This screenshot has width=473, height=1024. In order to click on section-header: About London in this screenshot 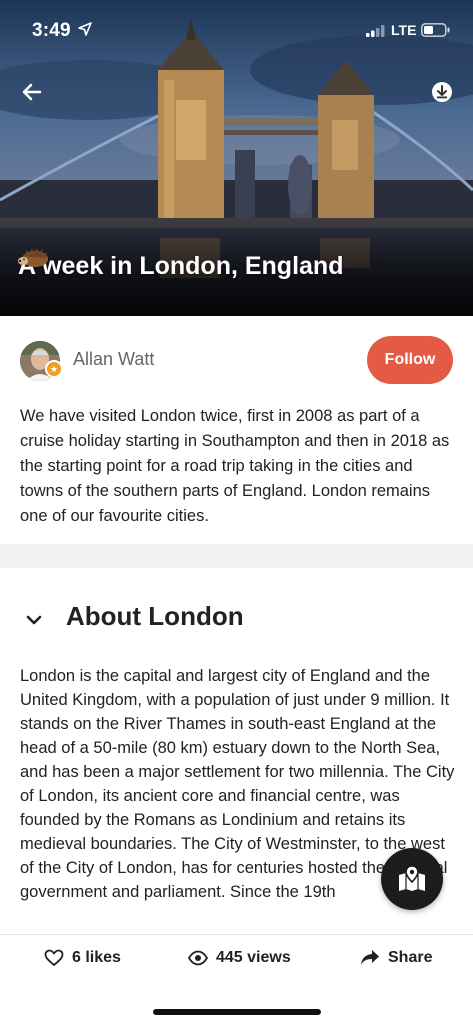, I will do `click(236, 619)`.